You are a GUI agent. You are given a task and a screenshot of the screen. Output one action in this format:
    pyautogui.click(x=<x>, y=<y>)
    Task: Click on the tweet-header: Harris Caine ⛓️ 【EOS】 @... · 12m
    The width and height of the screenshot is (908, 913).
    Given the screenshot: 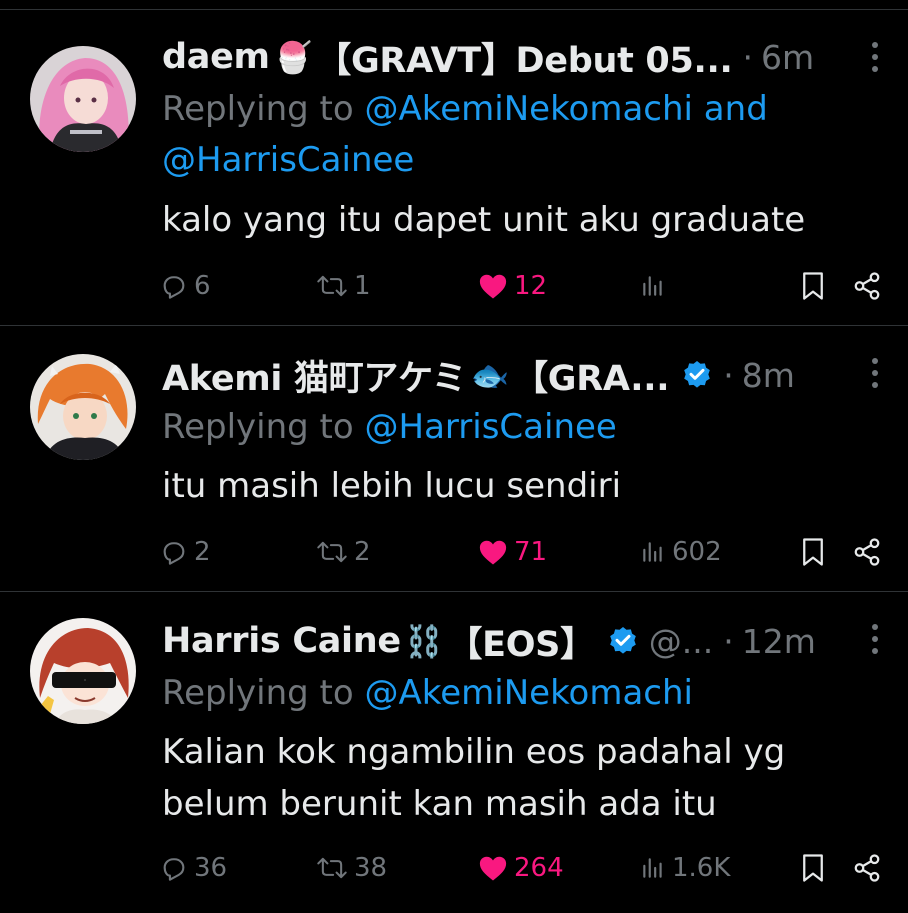 What is the action you would take?
    pyautogui.click(x=493, y=641)
    